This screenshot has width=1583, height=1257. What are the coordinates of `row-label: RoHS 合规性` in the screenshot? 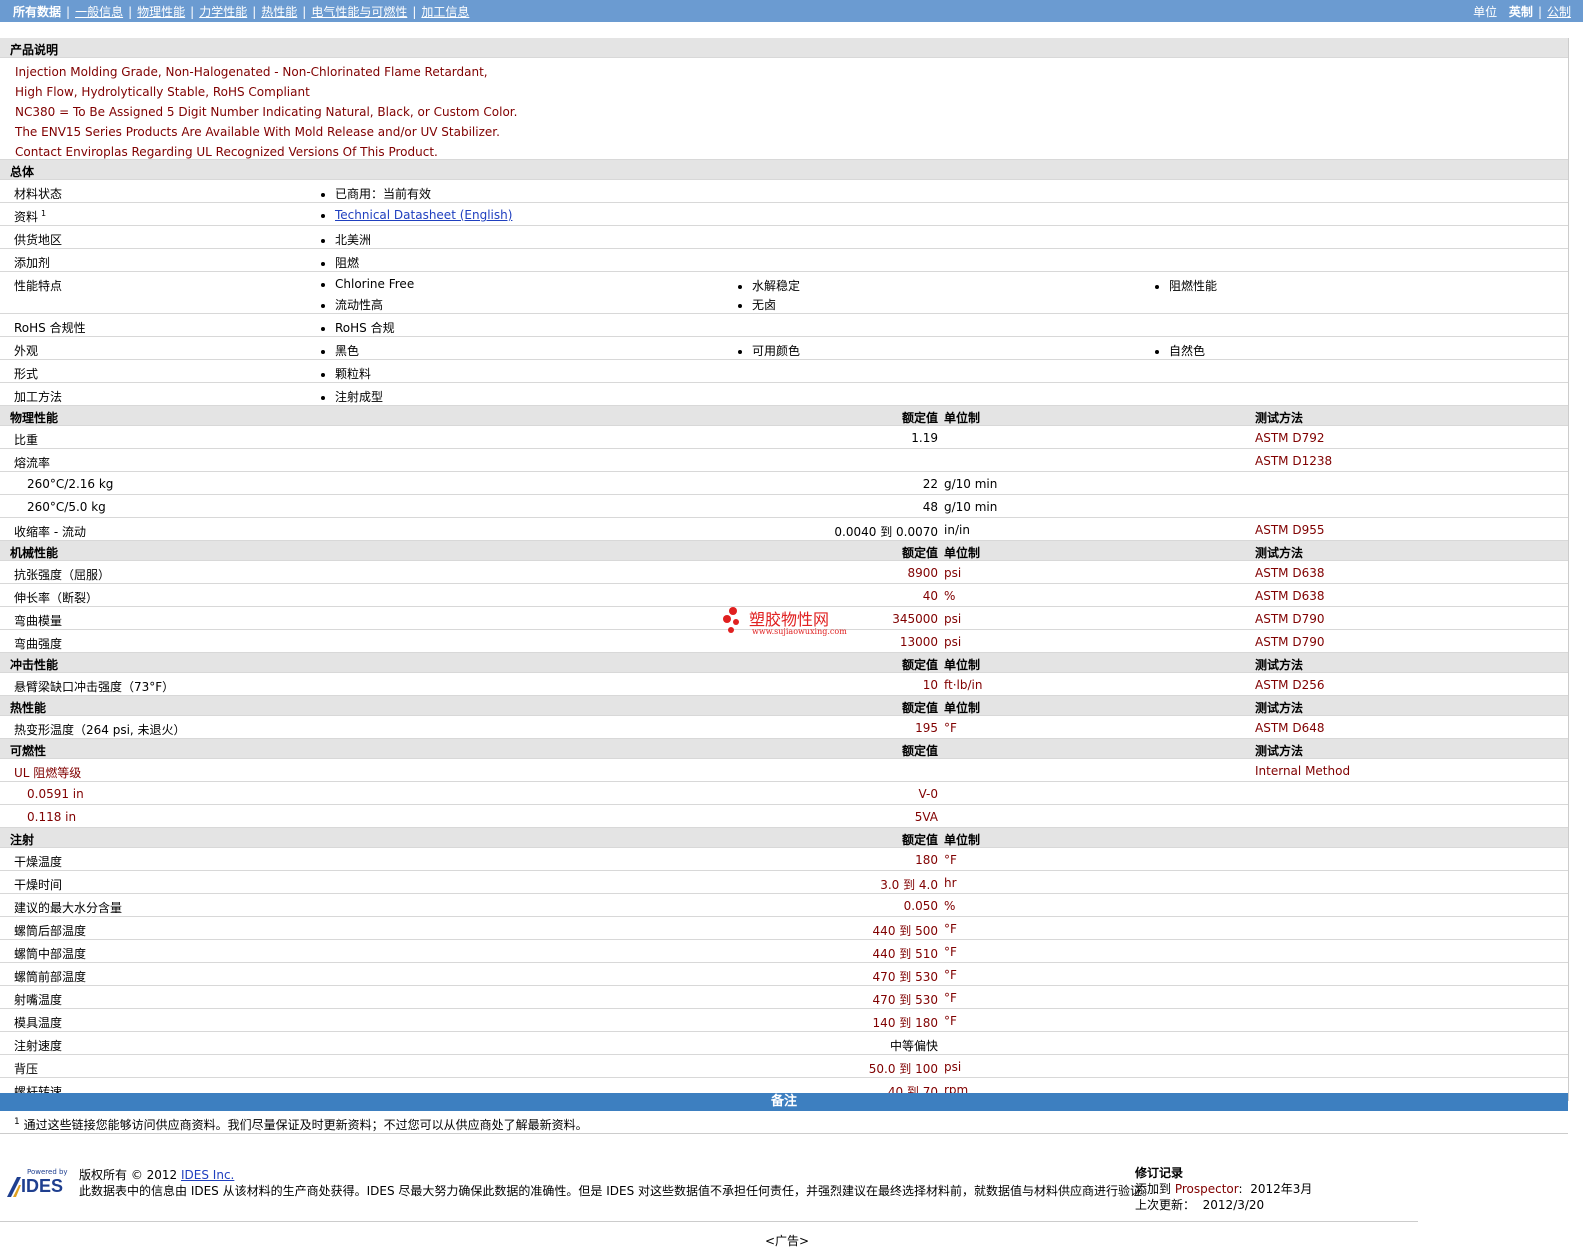 It's located at (50, 328).